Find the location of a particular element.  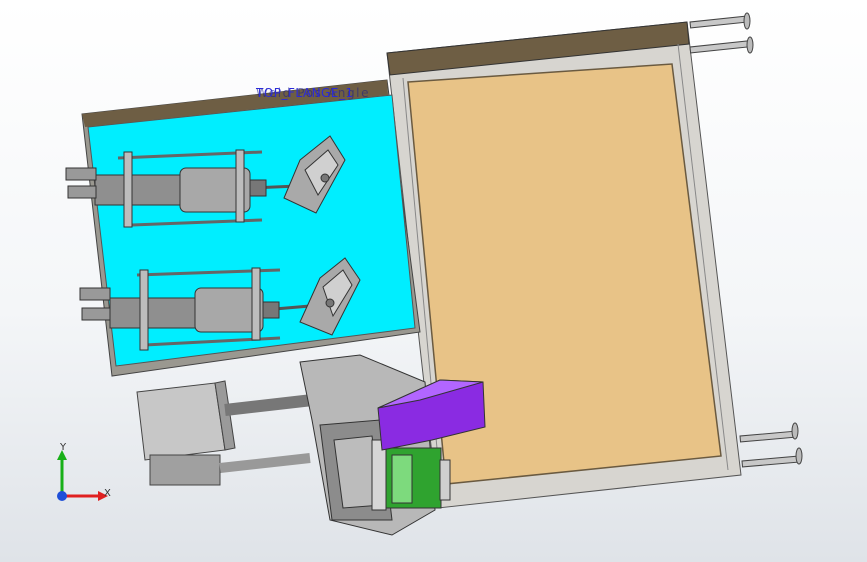

annotation-label: TOP_FLANGE_1 is located at coordinates (305, 93).